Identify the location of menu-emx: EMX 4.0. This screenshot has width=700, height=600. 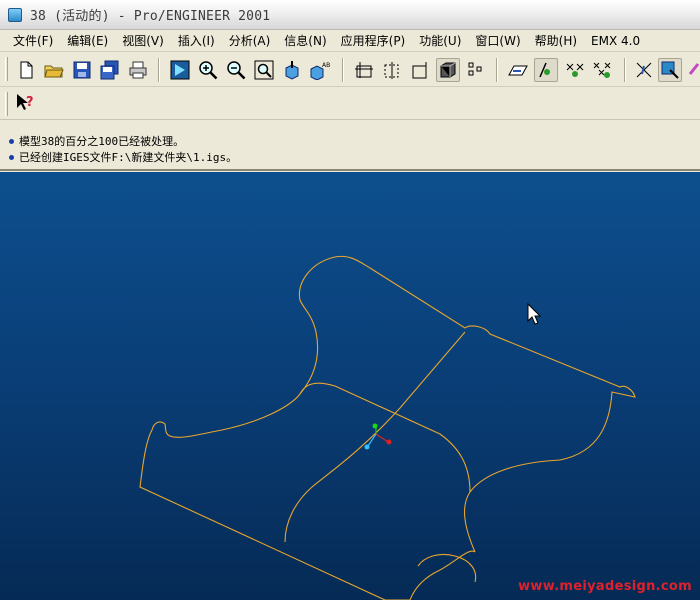
(615, 41).